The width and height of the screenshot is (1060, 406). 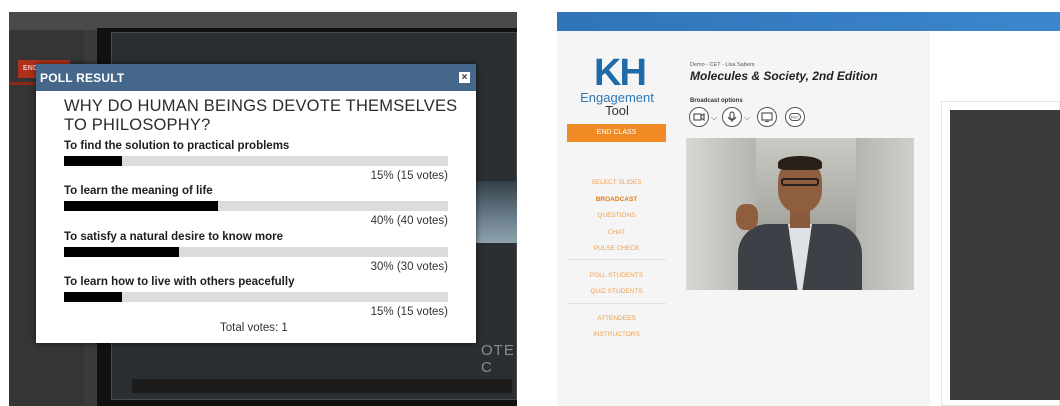 What do you see at coordinates (616, 318) in the screenshot?
I see `nav-attendees: ATTENDEES` at bounding box center [616, 318].